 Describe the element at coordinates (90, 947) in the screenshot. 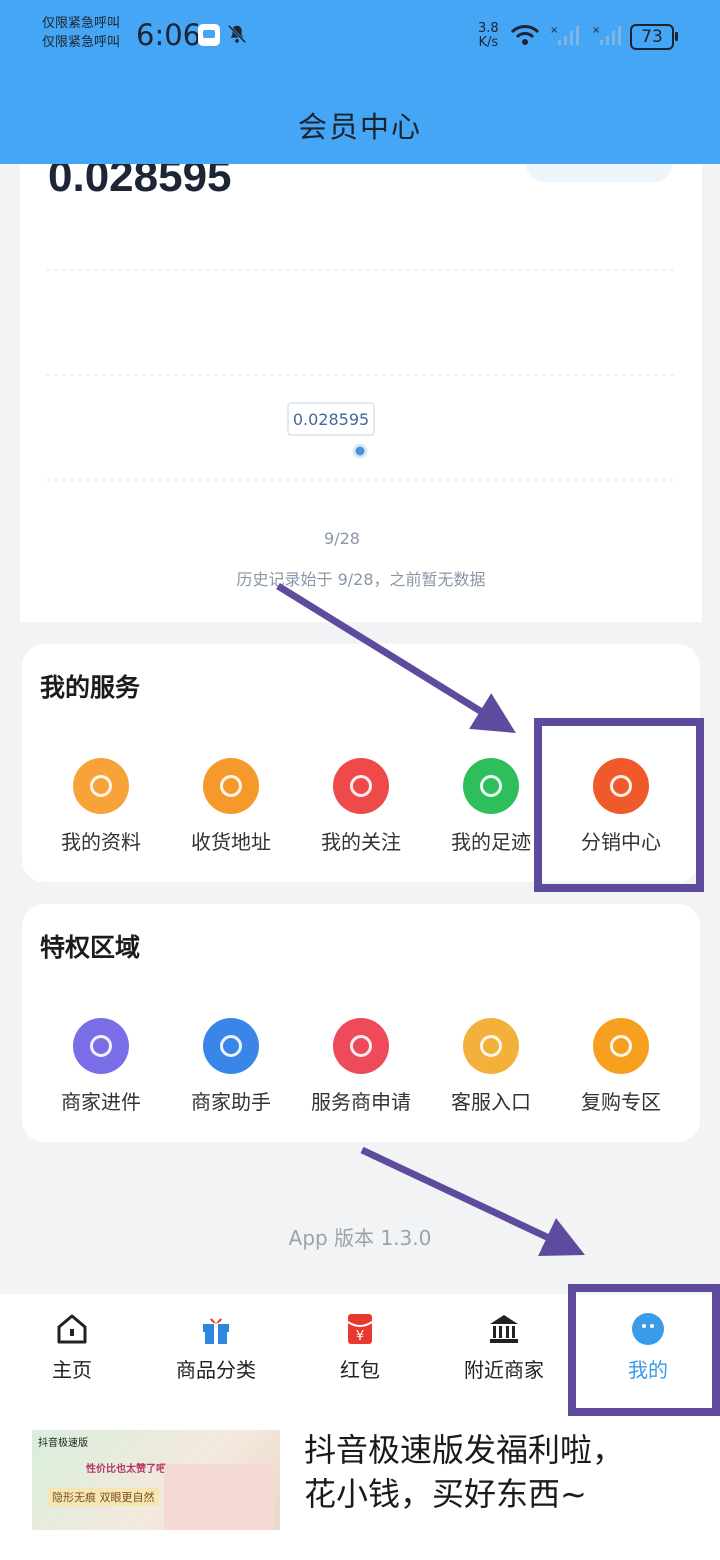

I see `privileges-title: 特权区域` at that location.